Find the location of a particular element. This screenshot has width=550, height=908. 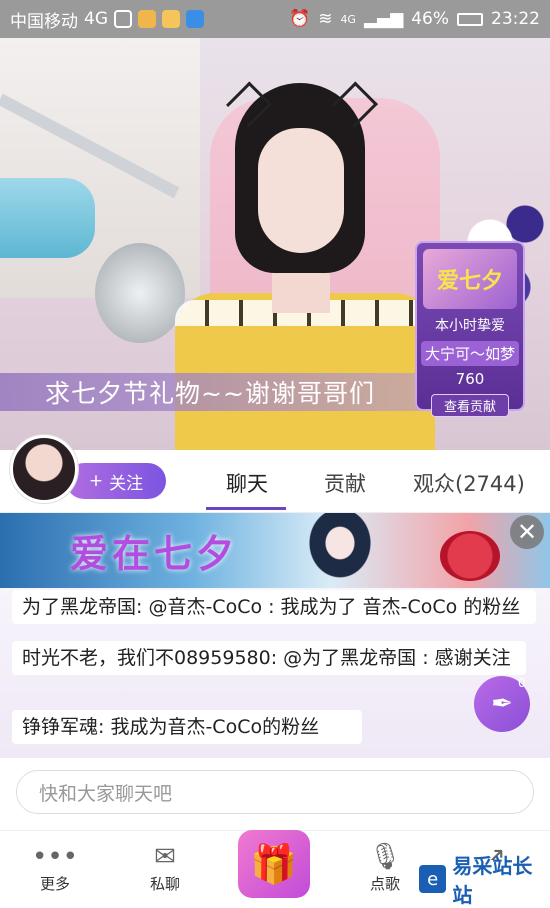

chat-message-text: 时光不老，我们不08959580: @为了黑龙帝国 : 感谢关注 is located at coordinates (266, 658).